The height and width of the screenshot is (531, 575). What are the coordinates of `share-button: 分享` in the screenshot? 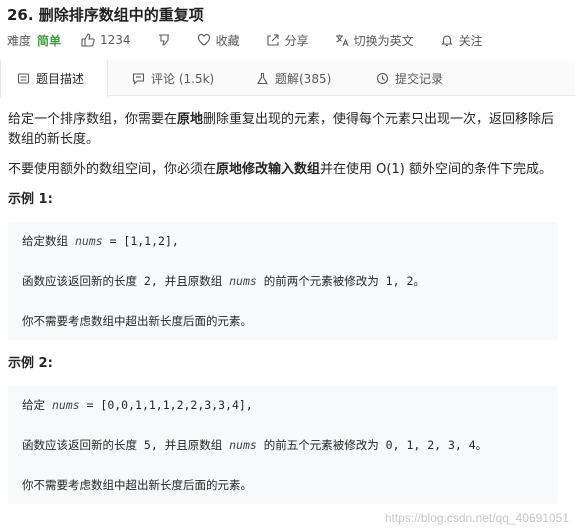 It's located at (287, 40).